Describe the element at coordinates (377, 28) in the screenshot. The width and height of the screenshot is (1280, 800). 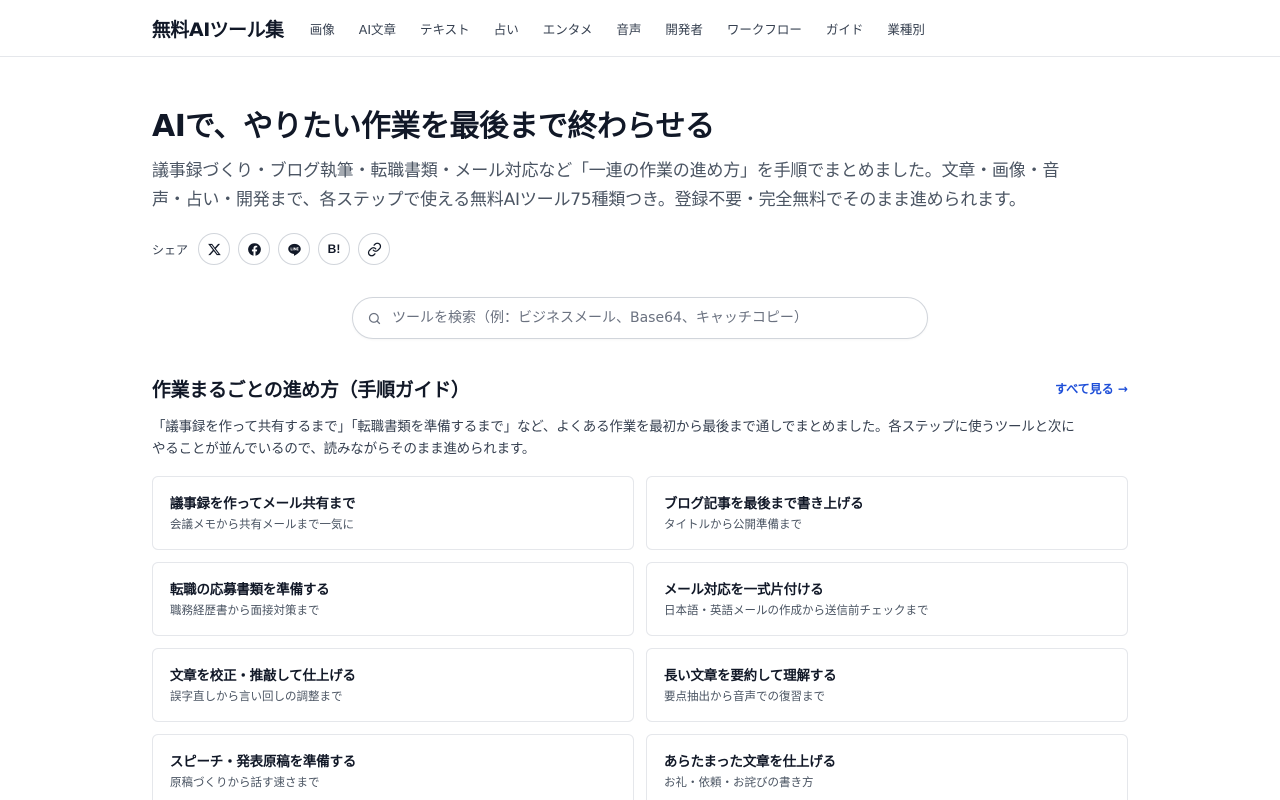
I see `nav-item-ai-writing: AI文章` at that location.